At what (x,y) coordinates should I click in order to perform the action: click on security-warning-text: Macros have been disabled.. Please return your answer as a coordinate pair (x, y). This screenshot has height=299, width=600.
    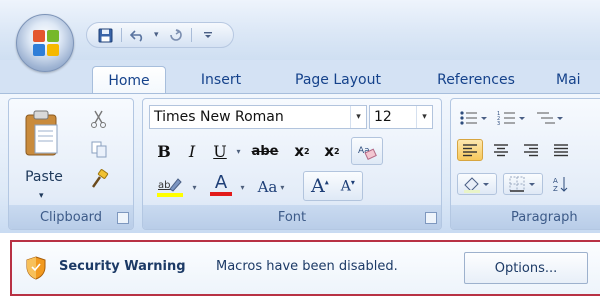
    Looking at the image, I should click on (307, 266).